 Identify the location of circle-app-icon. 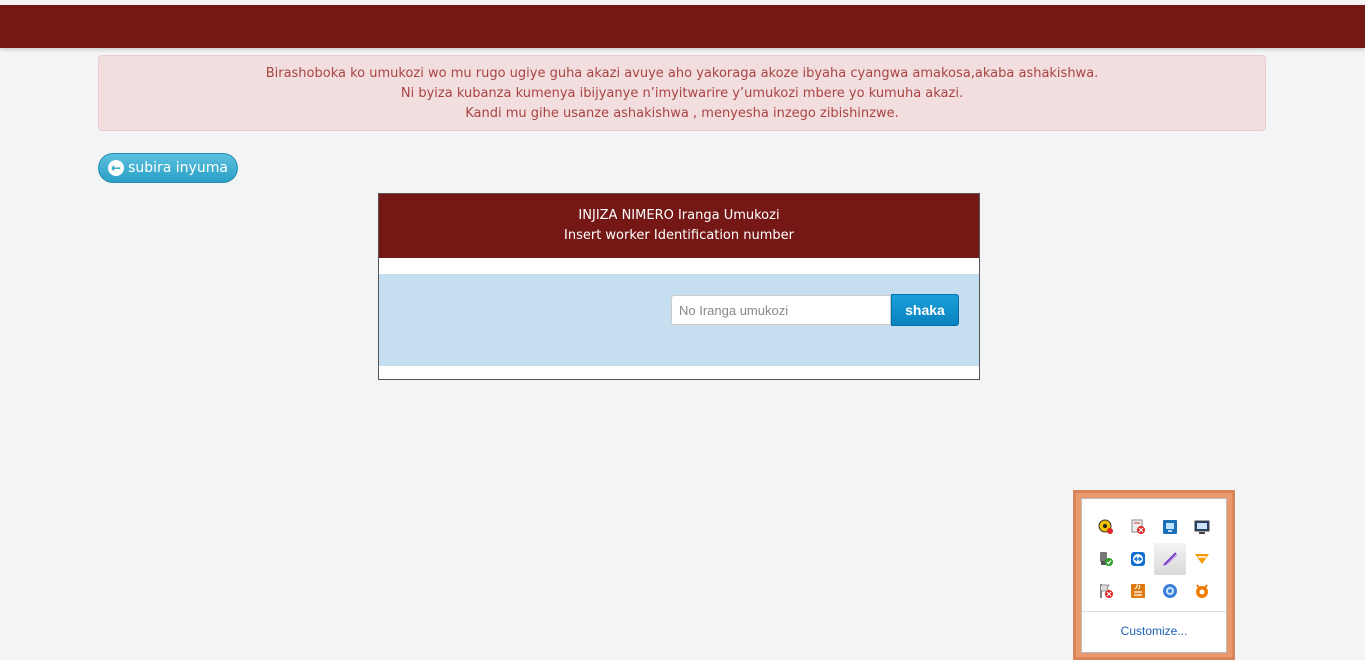
(1170, 591).